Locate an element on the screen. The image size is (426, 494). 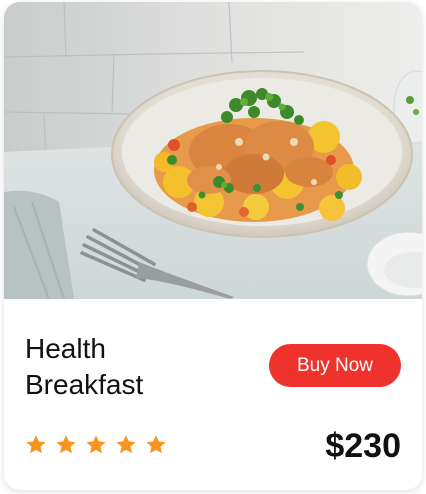
product-title-line1: Health is located at coordinates (65, 348).